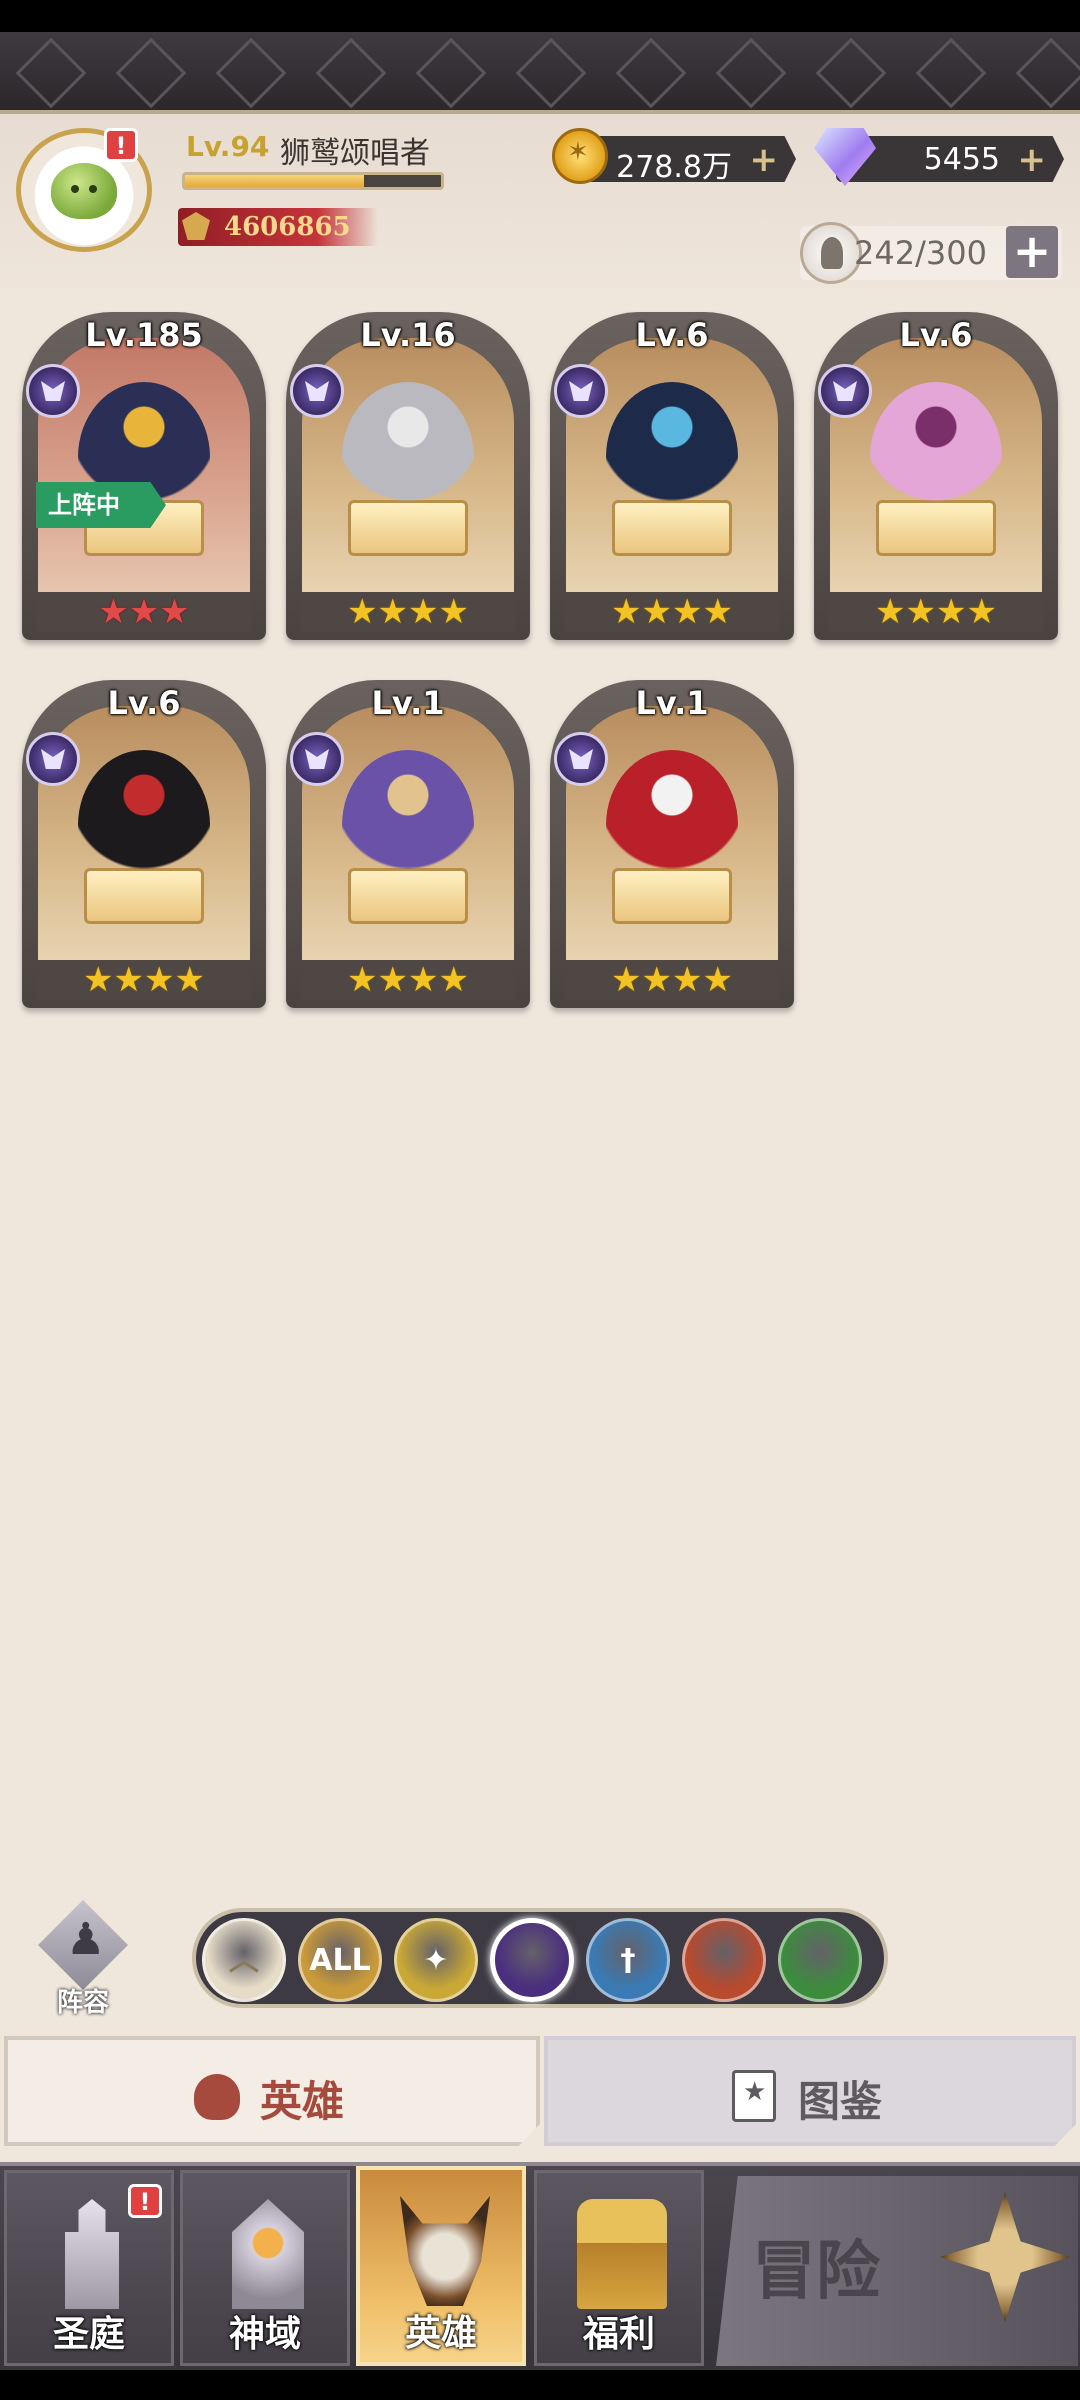  What do you see at coordinates (121, 145) in the screenshot?
I see `avatar-alert-badge: !` at bounding box center [121, 145].